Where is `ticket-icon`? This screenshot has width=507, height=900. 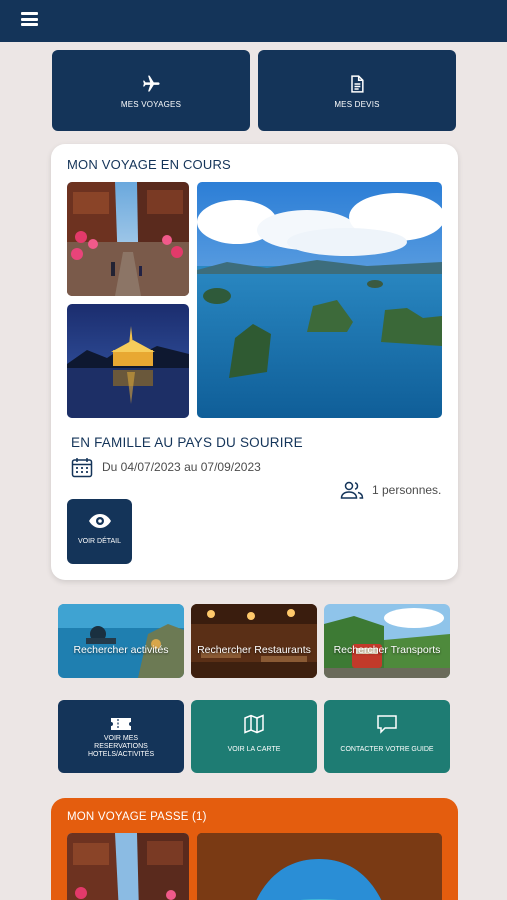 ticket-icon is located at coordinates (121, 724).